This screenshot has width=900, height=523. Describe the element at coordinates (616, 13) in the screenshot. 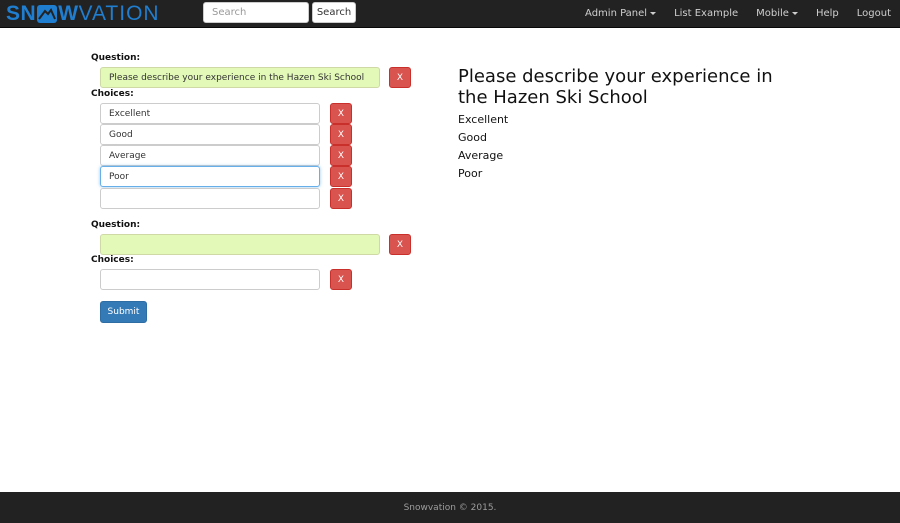

I see `nav-admin-panel-label: Admin Panel` at that location.